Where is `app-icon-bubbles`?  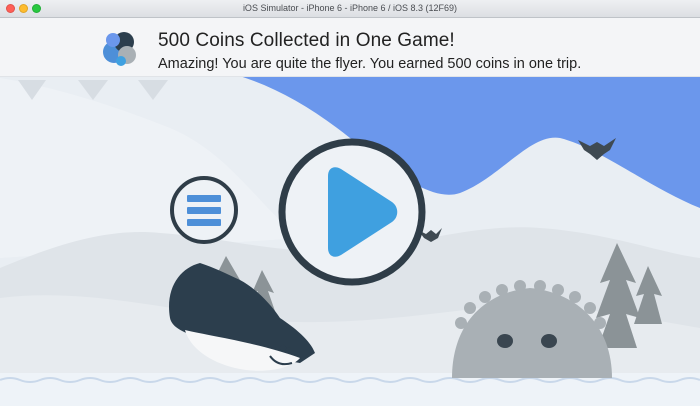 app-icon-bubbles is located at coordinates (119, 49).